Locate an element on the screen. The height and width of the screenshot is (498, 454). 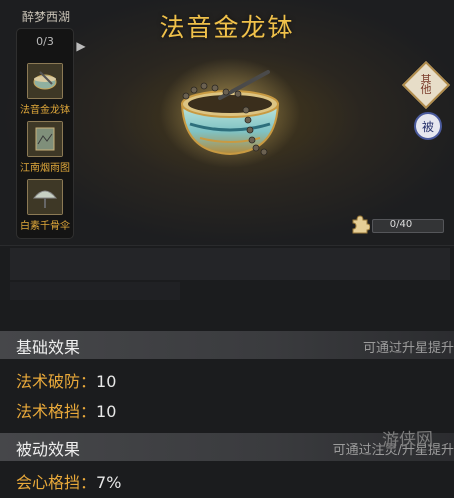
passive-badge: 被 is located at coordinates (428, 126).